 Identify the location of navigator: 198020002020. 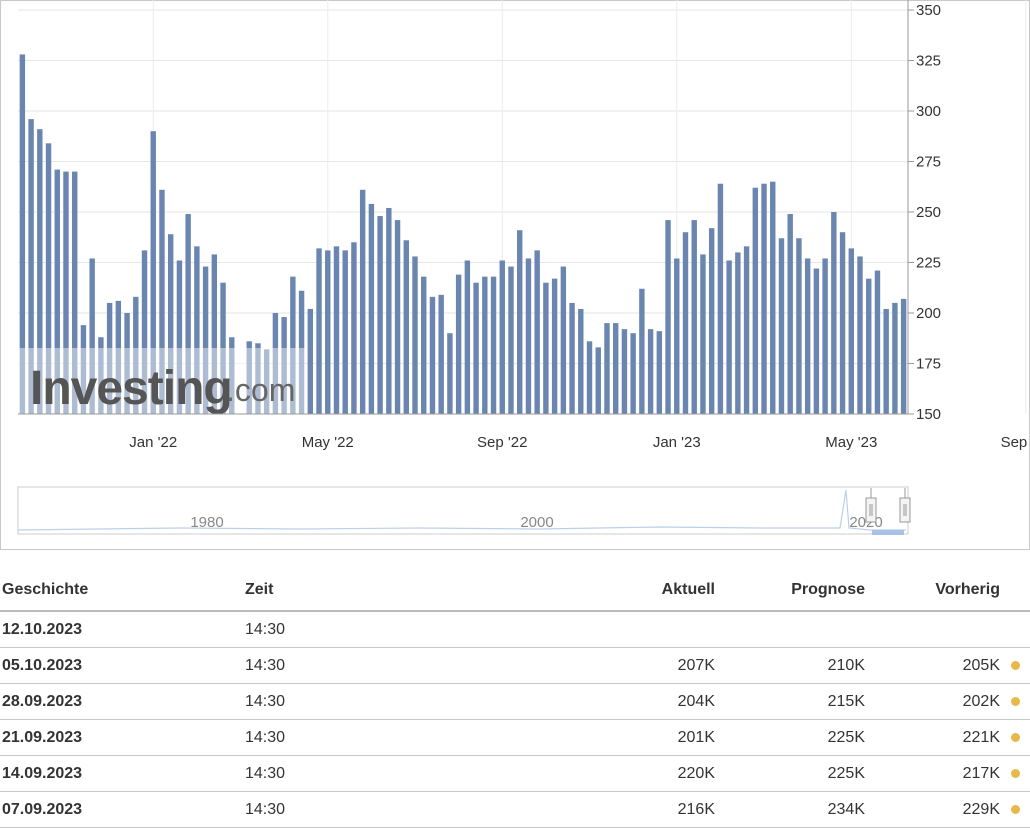
(464, 510).